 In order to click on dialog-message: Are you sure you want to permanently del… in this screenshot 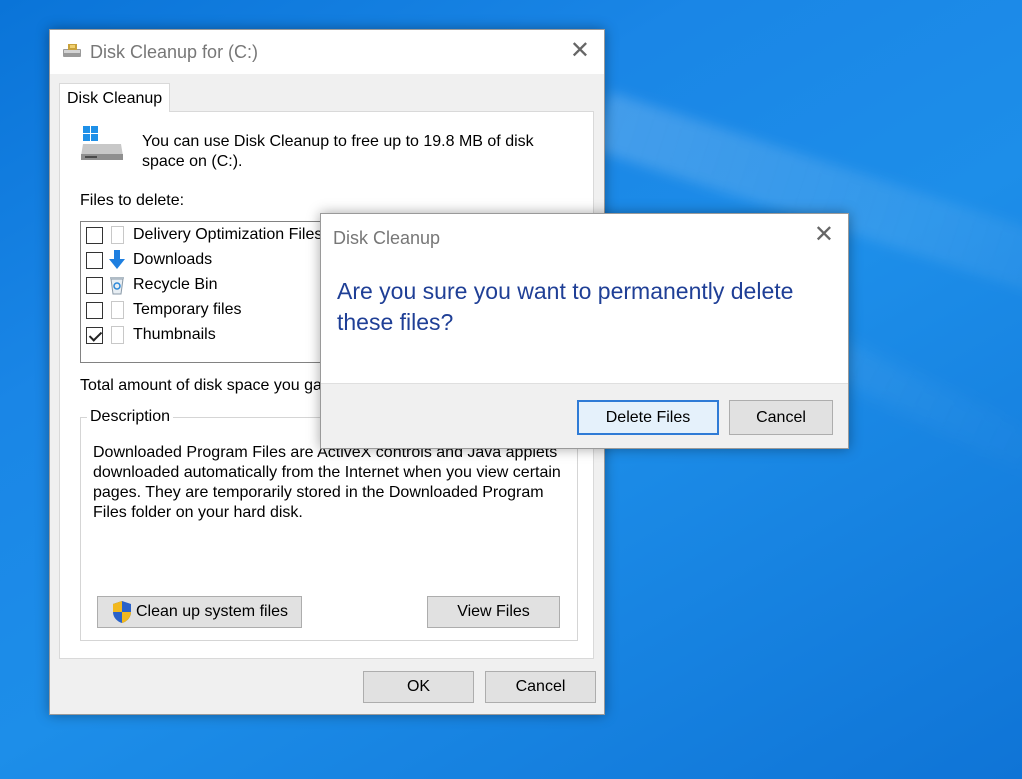, I will do `click(565, 306)`.